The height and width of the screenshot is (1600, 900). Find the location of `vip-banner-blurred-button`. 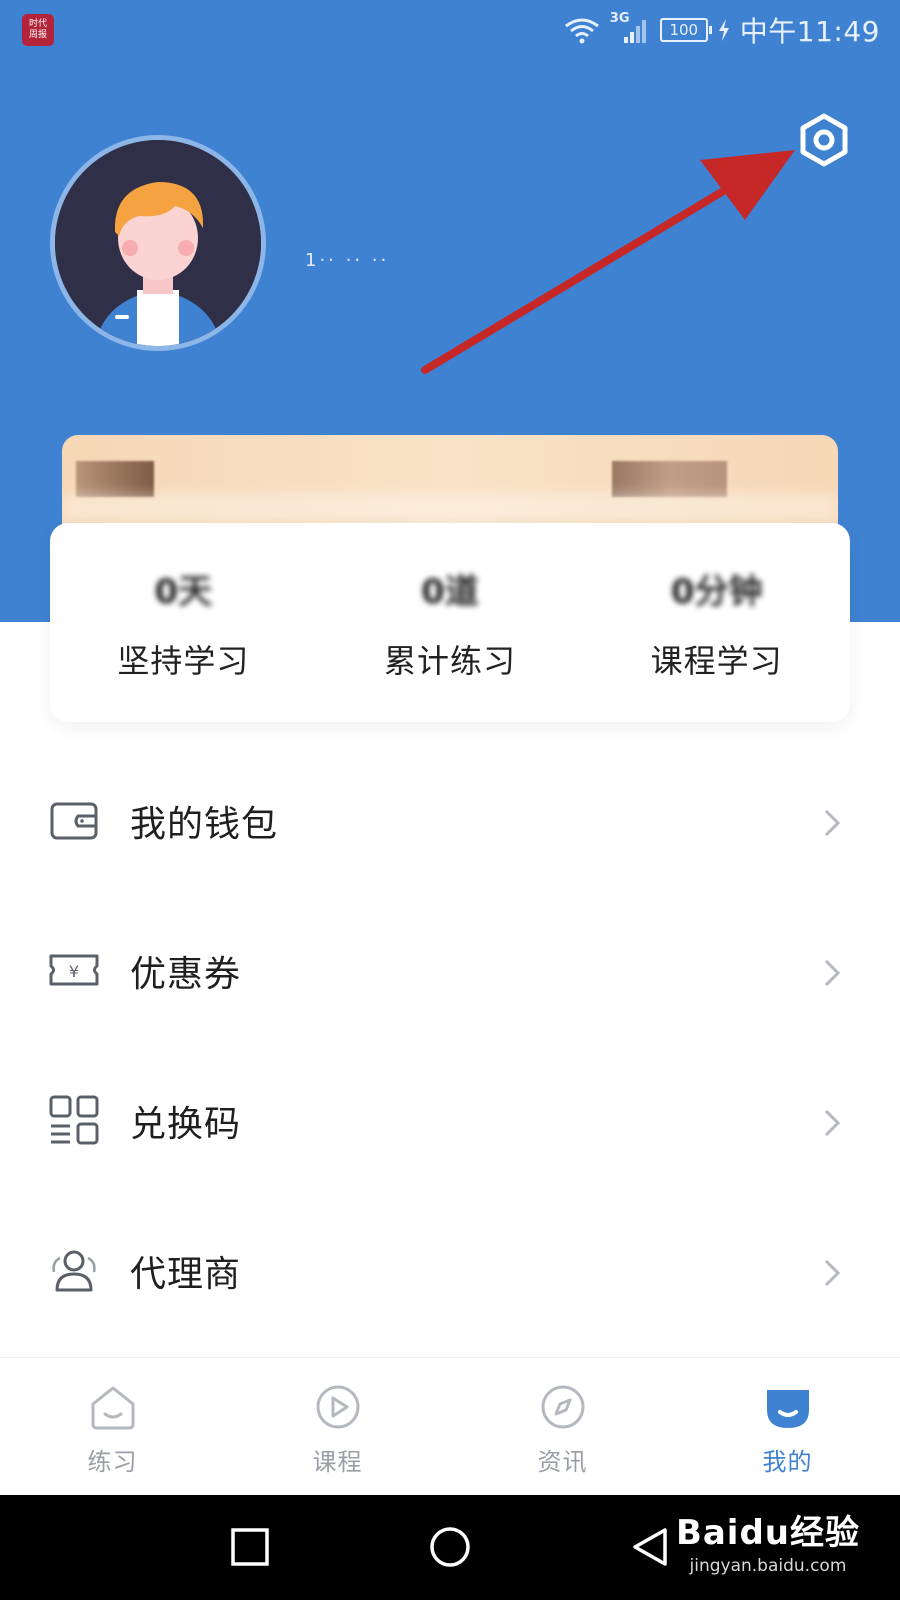

vip-banner-blurred-button is located at coordinates (669, 479).